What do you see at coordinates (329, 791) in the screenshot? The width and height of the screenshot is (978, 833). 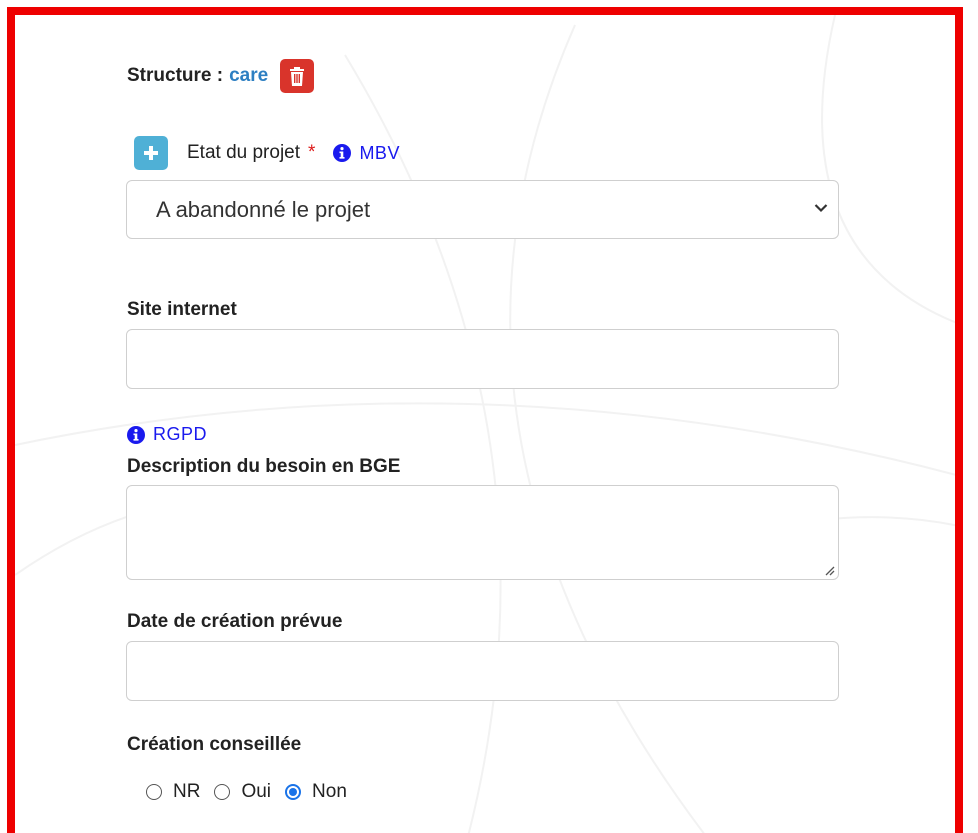 I see `radio-non-label: Non` at bounding box center [329, 791].